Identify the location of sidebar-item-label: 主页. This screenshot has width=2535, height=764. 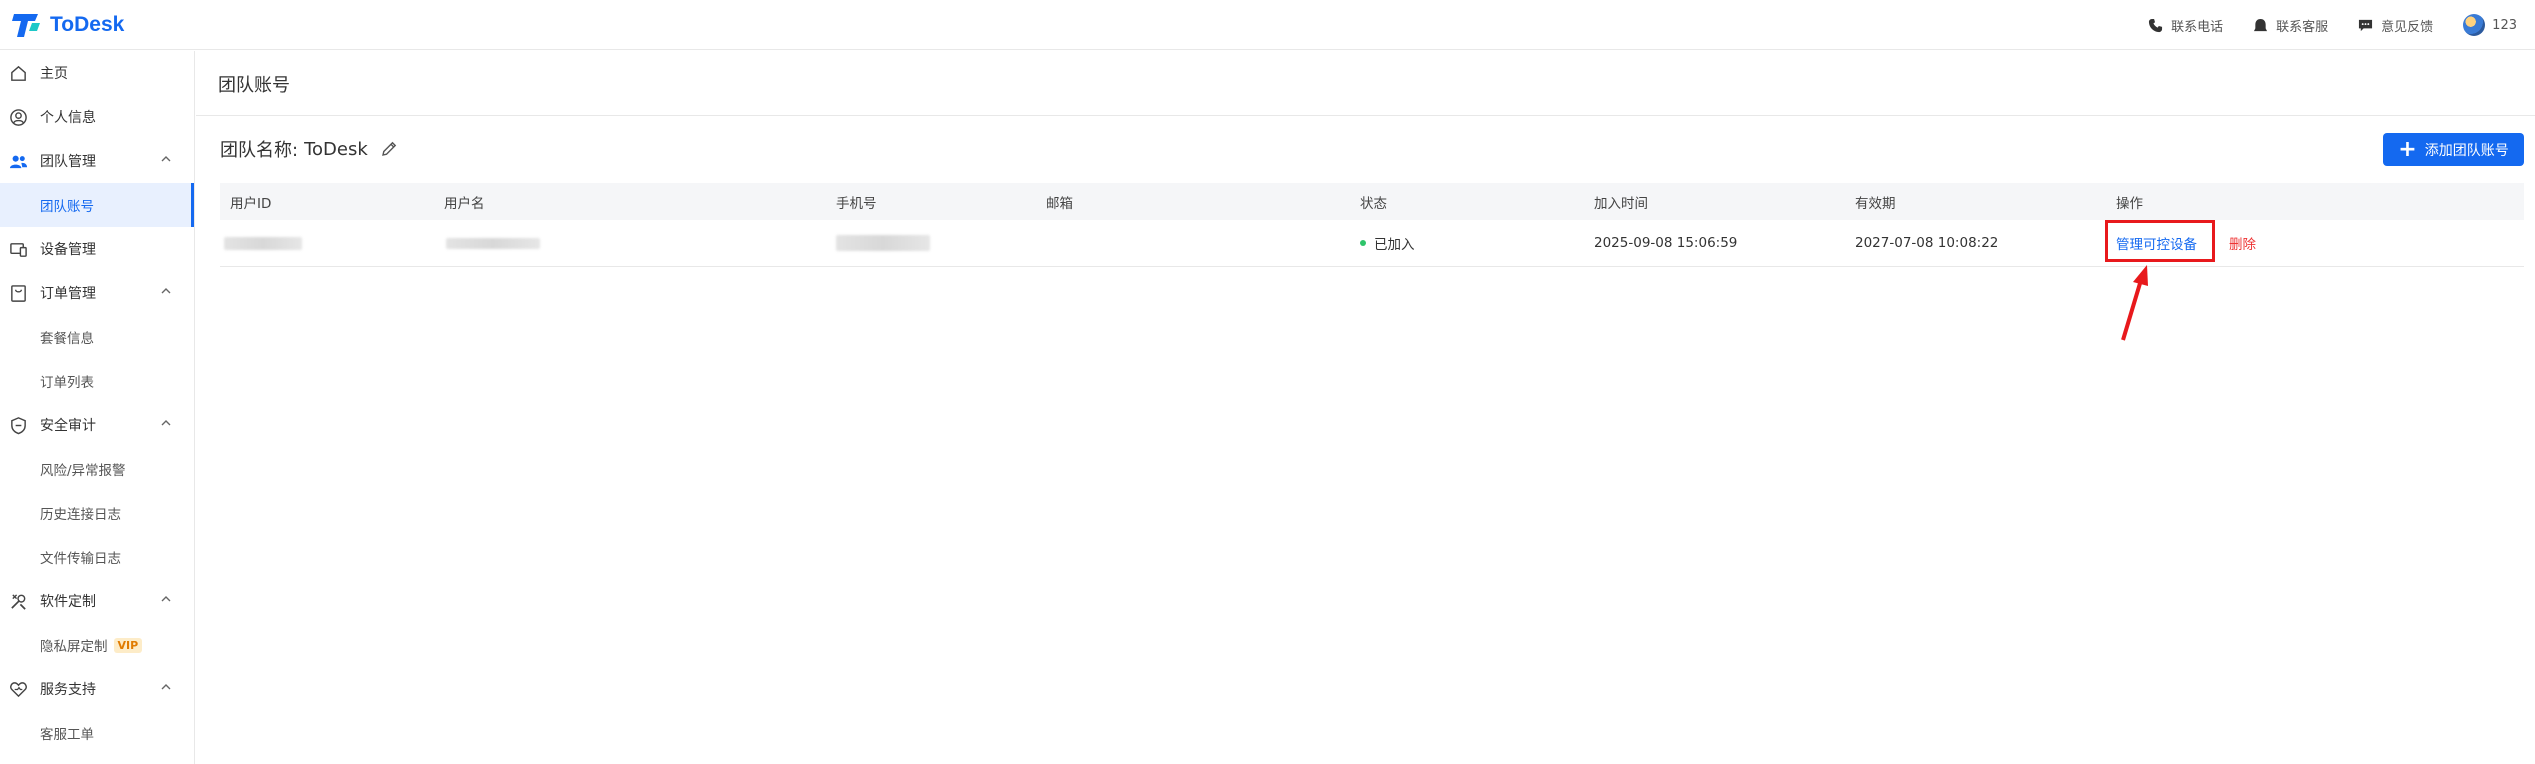
(54, 74).